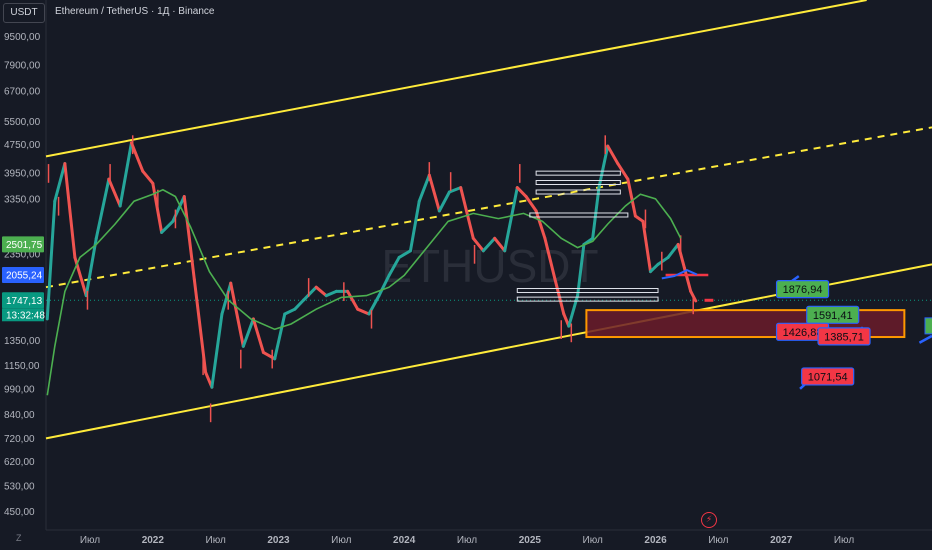 This screenshot has height=550, width=932. I want to click on y-tick-label: 7900,00, so click(22, 66).